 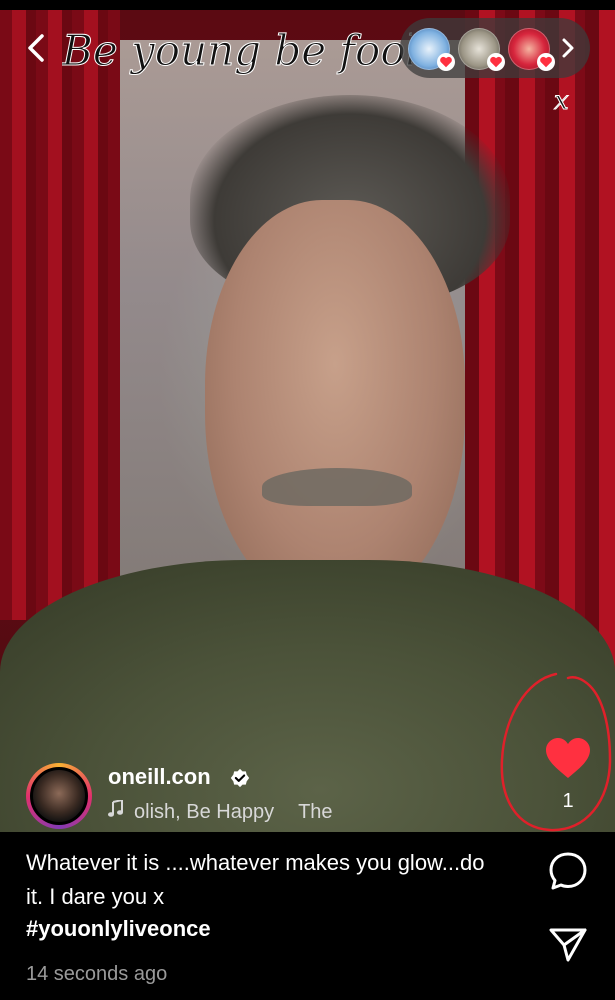 I want to click on music-line: olish, Be Happy The, so click(x=220, y=812).